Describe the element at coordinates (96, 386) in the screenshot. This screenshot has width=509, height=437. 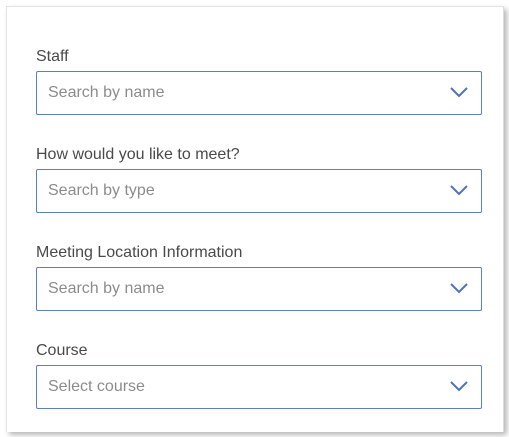
I see `course-placeholder: Select course` at that location.